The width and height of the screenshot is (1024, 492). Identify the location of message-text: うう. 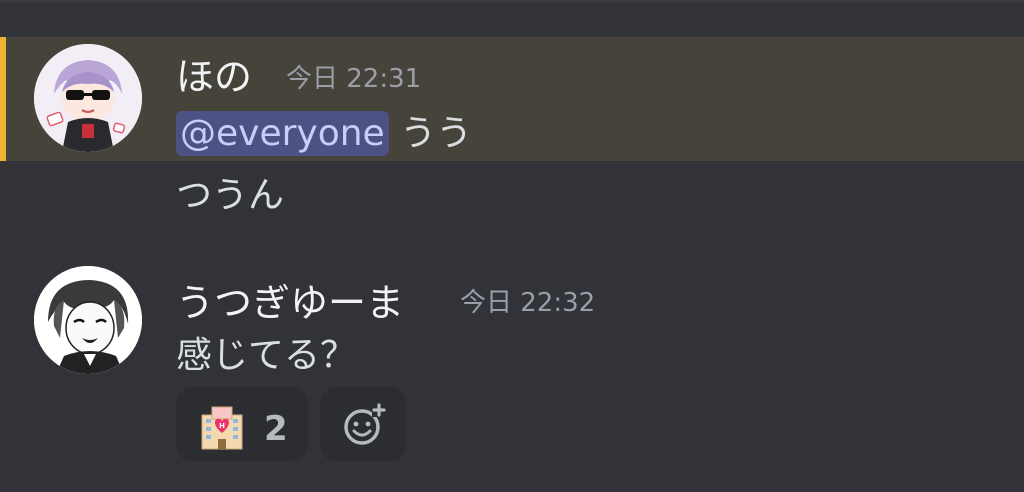
(436, 133).